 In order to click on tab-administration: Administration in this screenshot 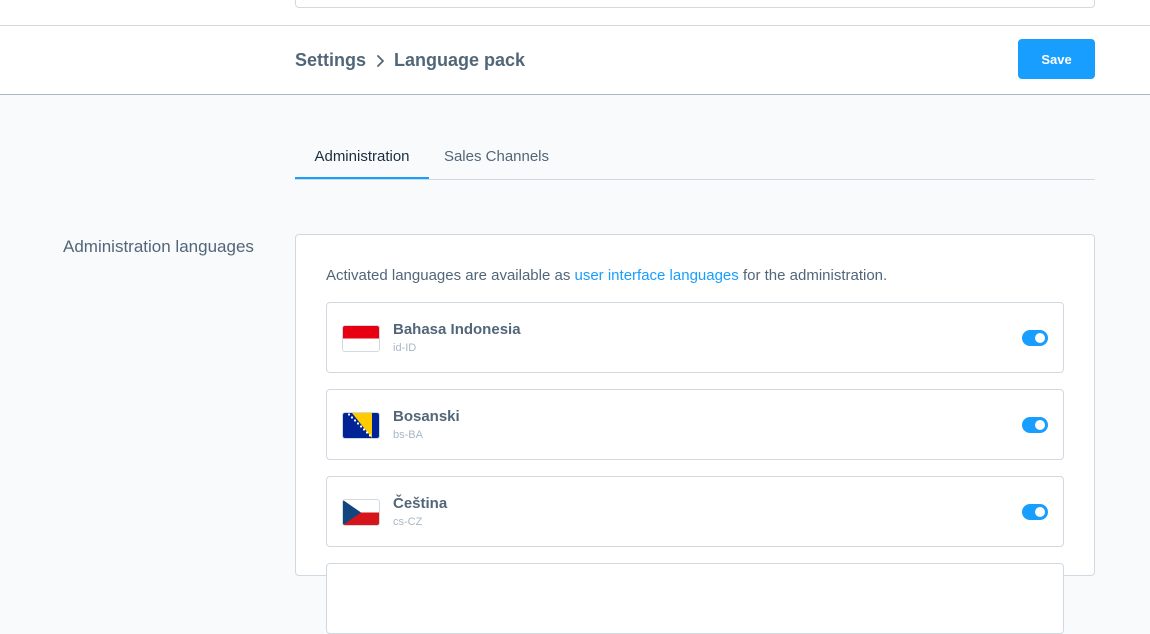, I will do `click(362, 157)`.